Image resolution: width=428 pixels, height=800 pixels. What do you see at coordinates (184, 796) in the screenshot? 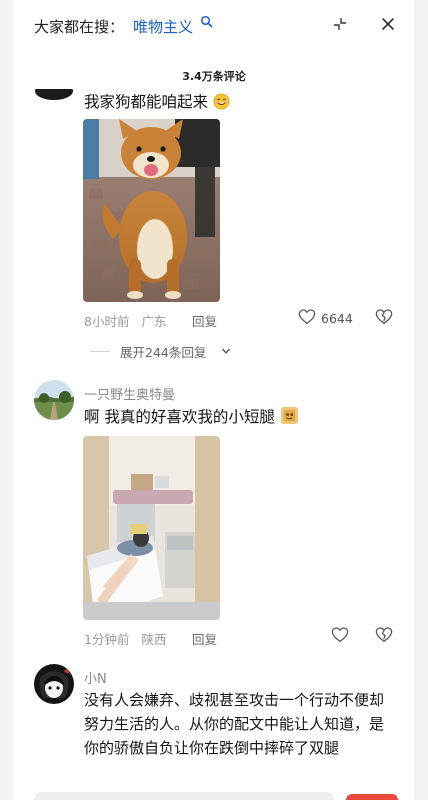
I see `comment-input-bar` at bounding box center [184, 796].